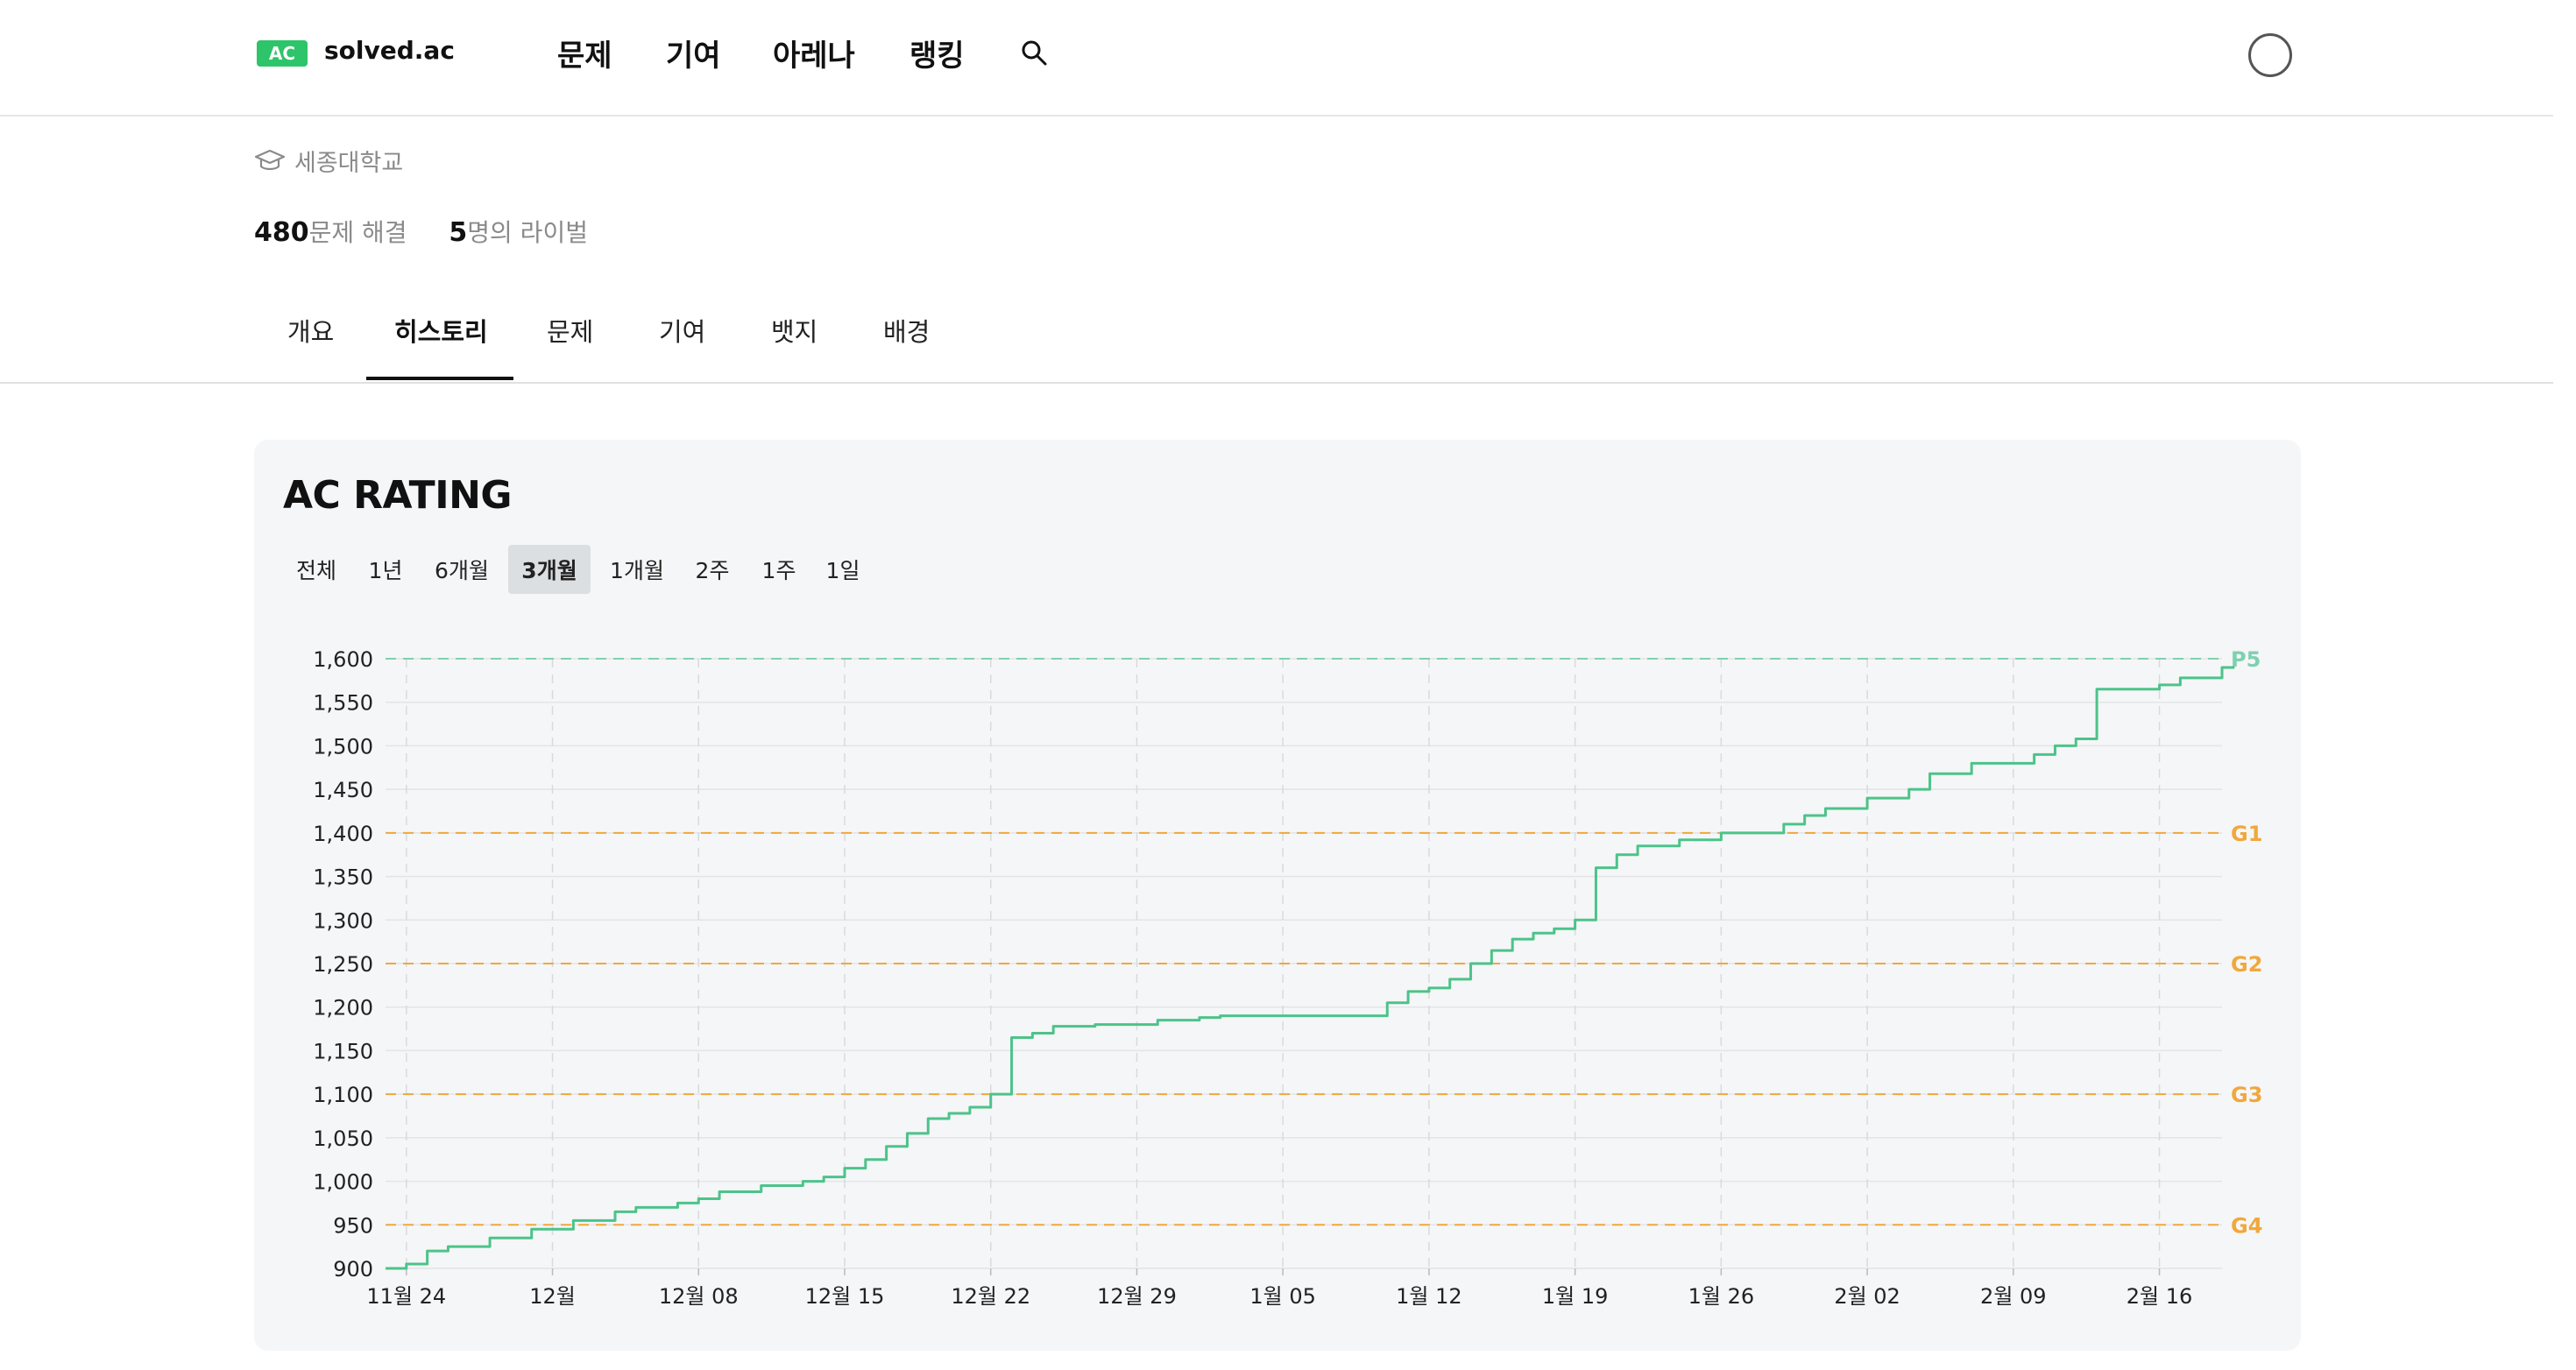 Image resolution: width=2576 pixels, height=1370 pixels. Describe the element at coordinates (441, 330) in the screenshot. I see `tab-history: 히스토리` at that location.